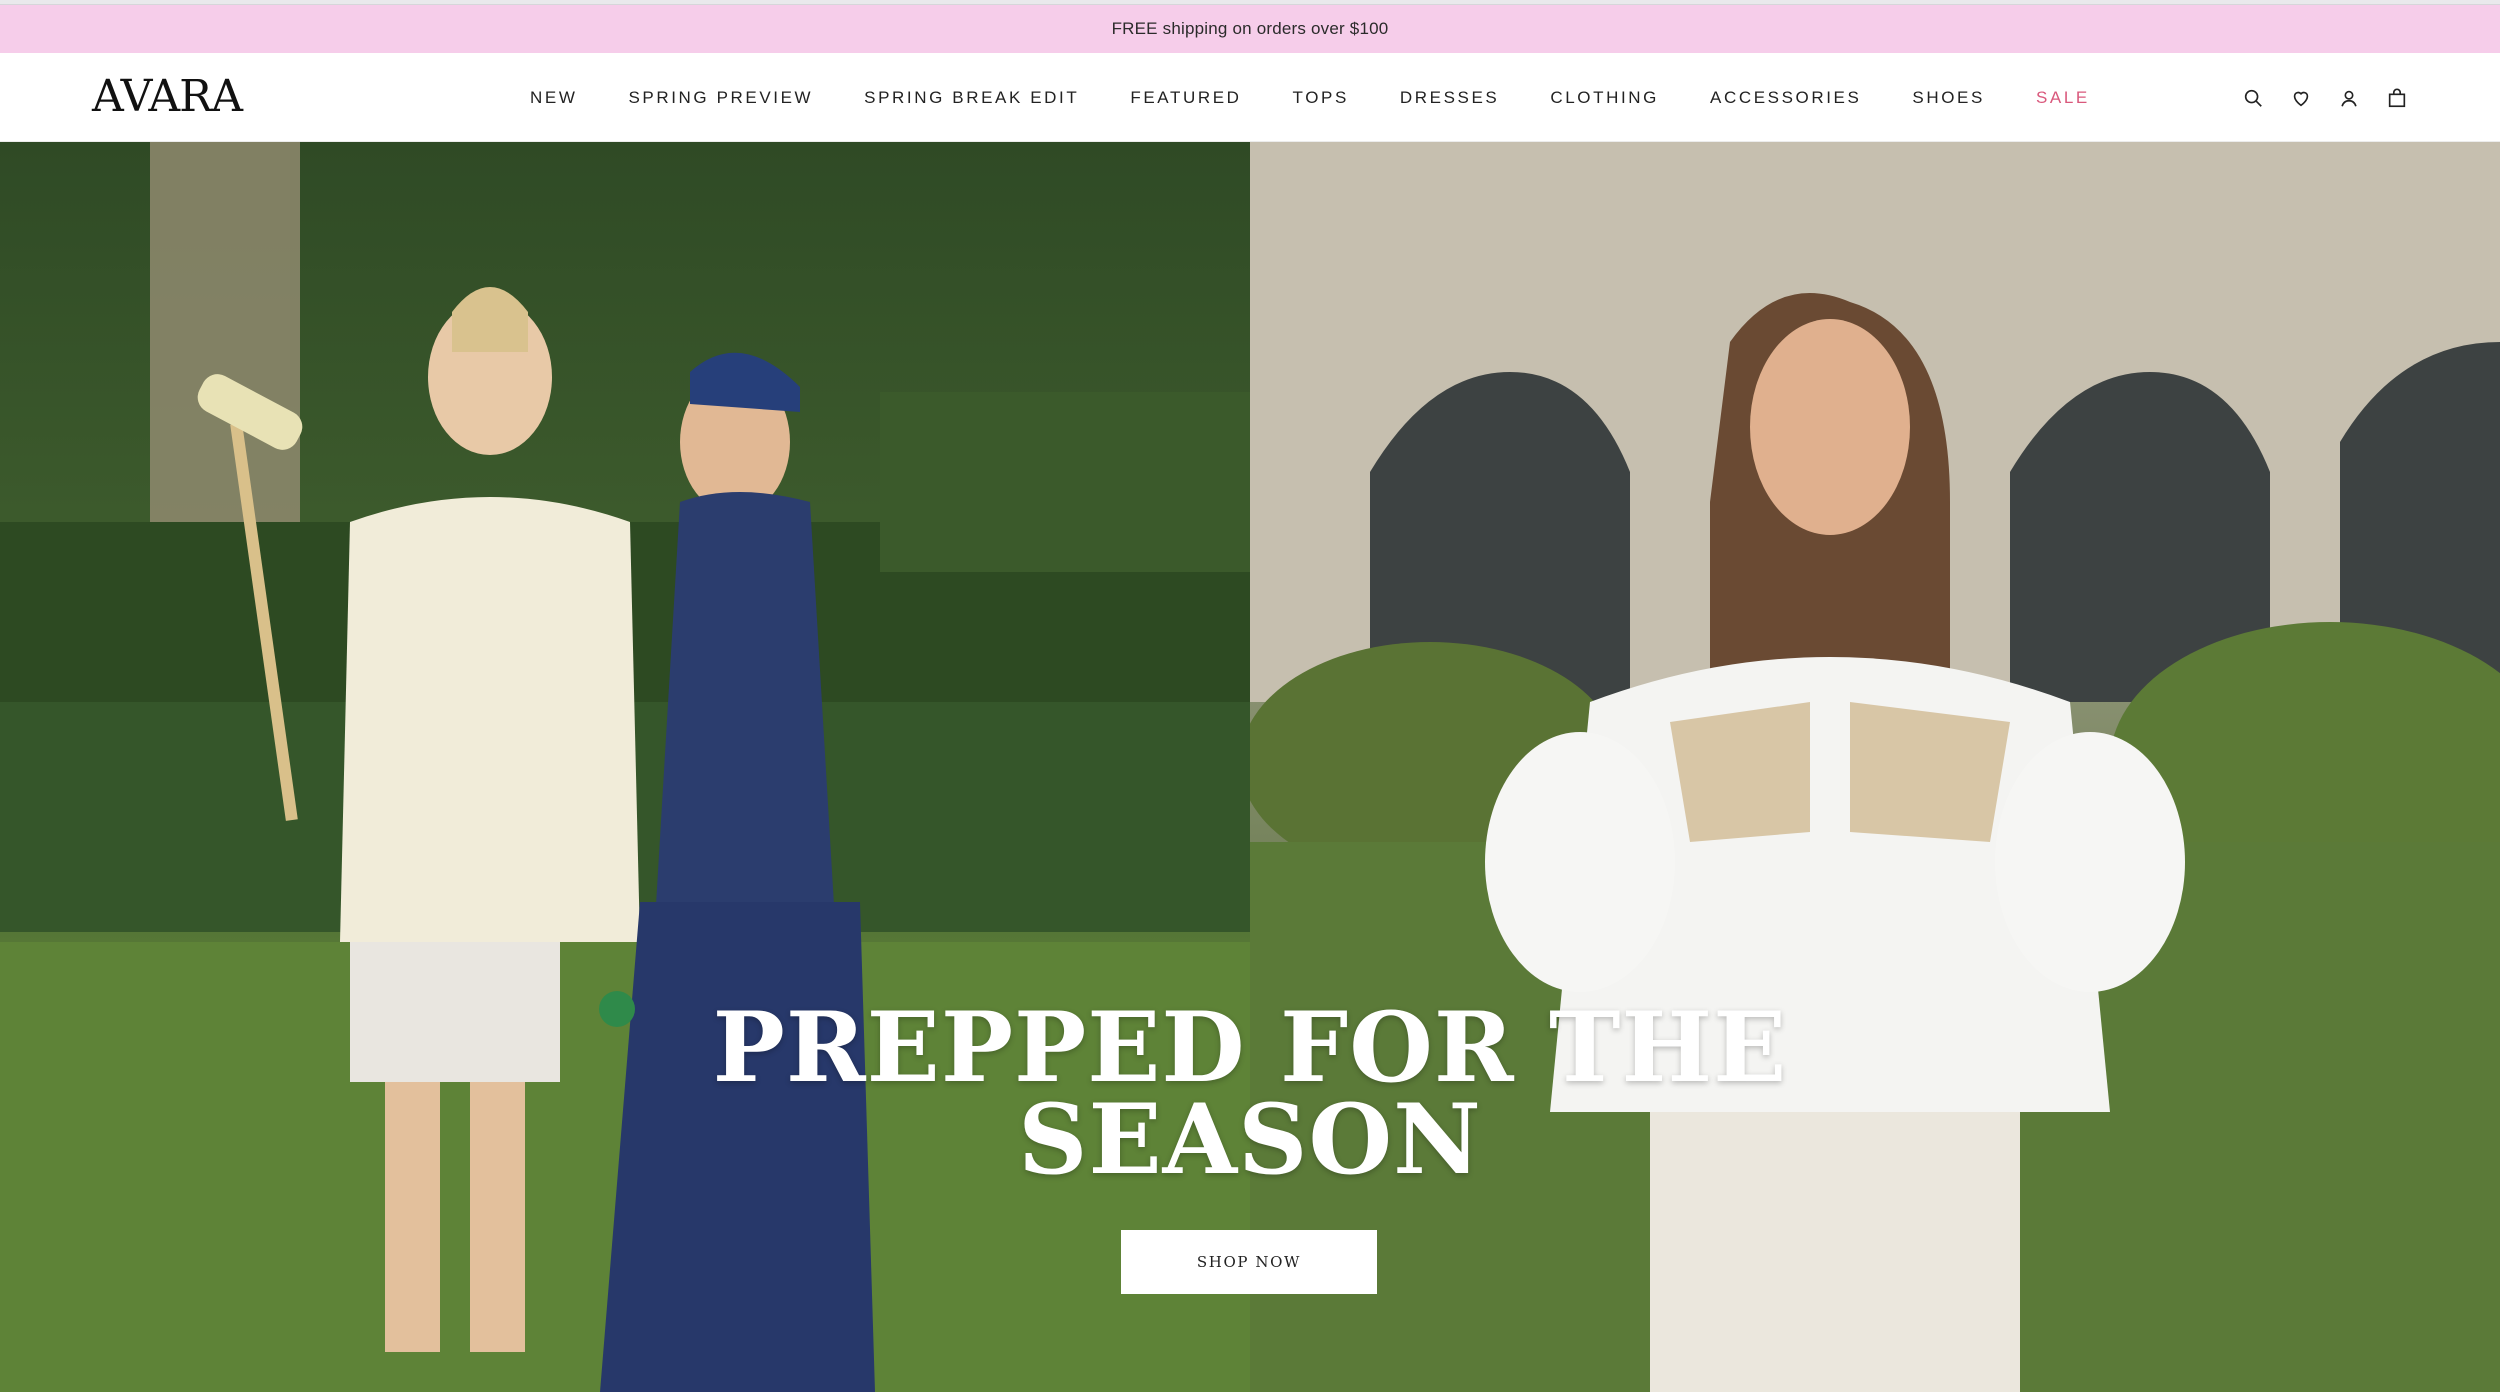  I want to click on announcement-bar: FREE shipping on orders over $100, so click(1250, 29).